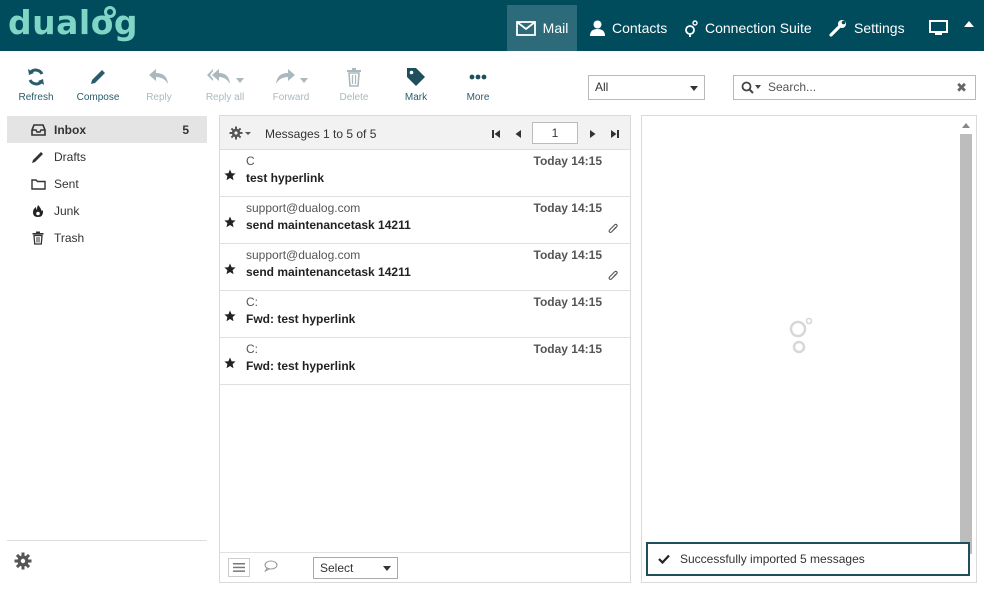  Describe the element at coordinates (752, 88) in the screenshot. I see `search-options-icon` at that location.